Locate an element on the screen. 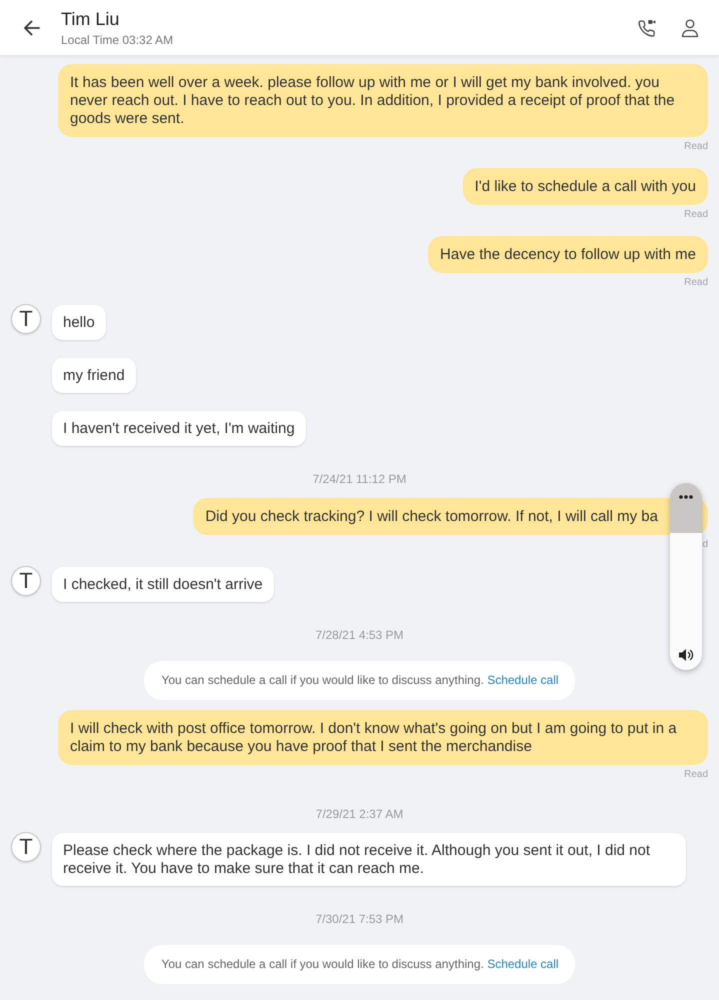  timestamp: 7/28/21 4:53 PM is located at coordinates (359, 635).